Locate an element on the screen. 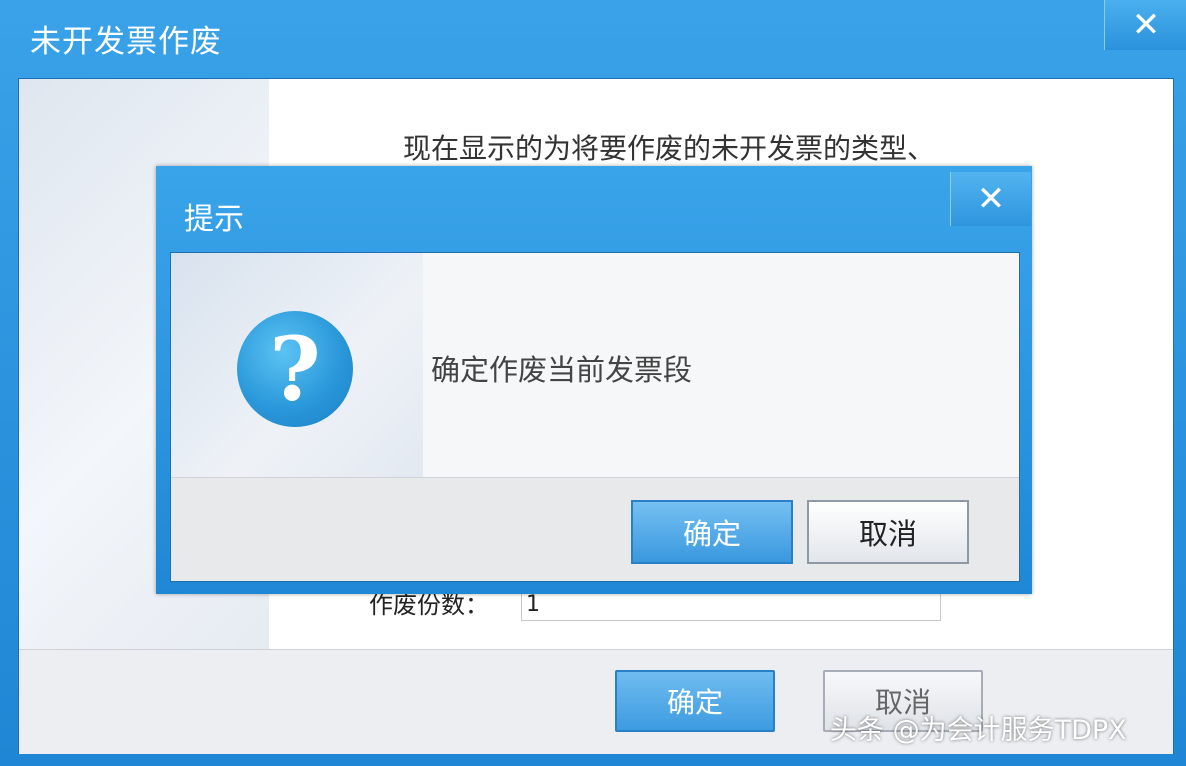  outer-titlebar: 未开发票作废 ✕ is located at coordinates (593, 38).